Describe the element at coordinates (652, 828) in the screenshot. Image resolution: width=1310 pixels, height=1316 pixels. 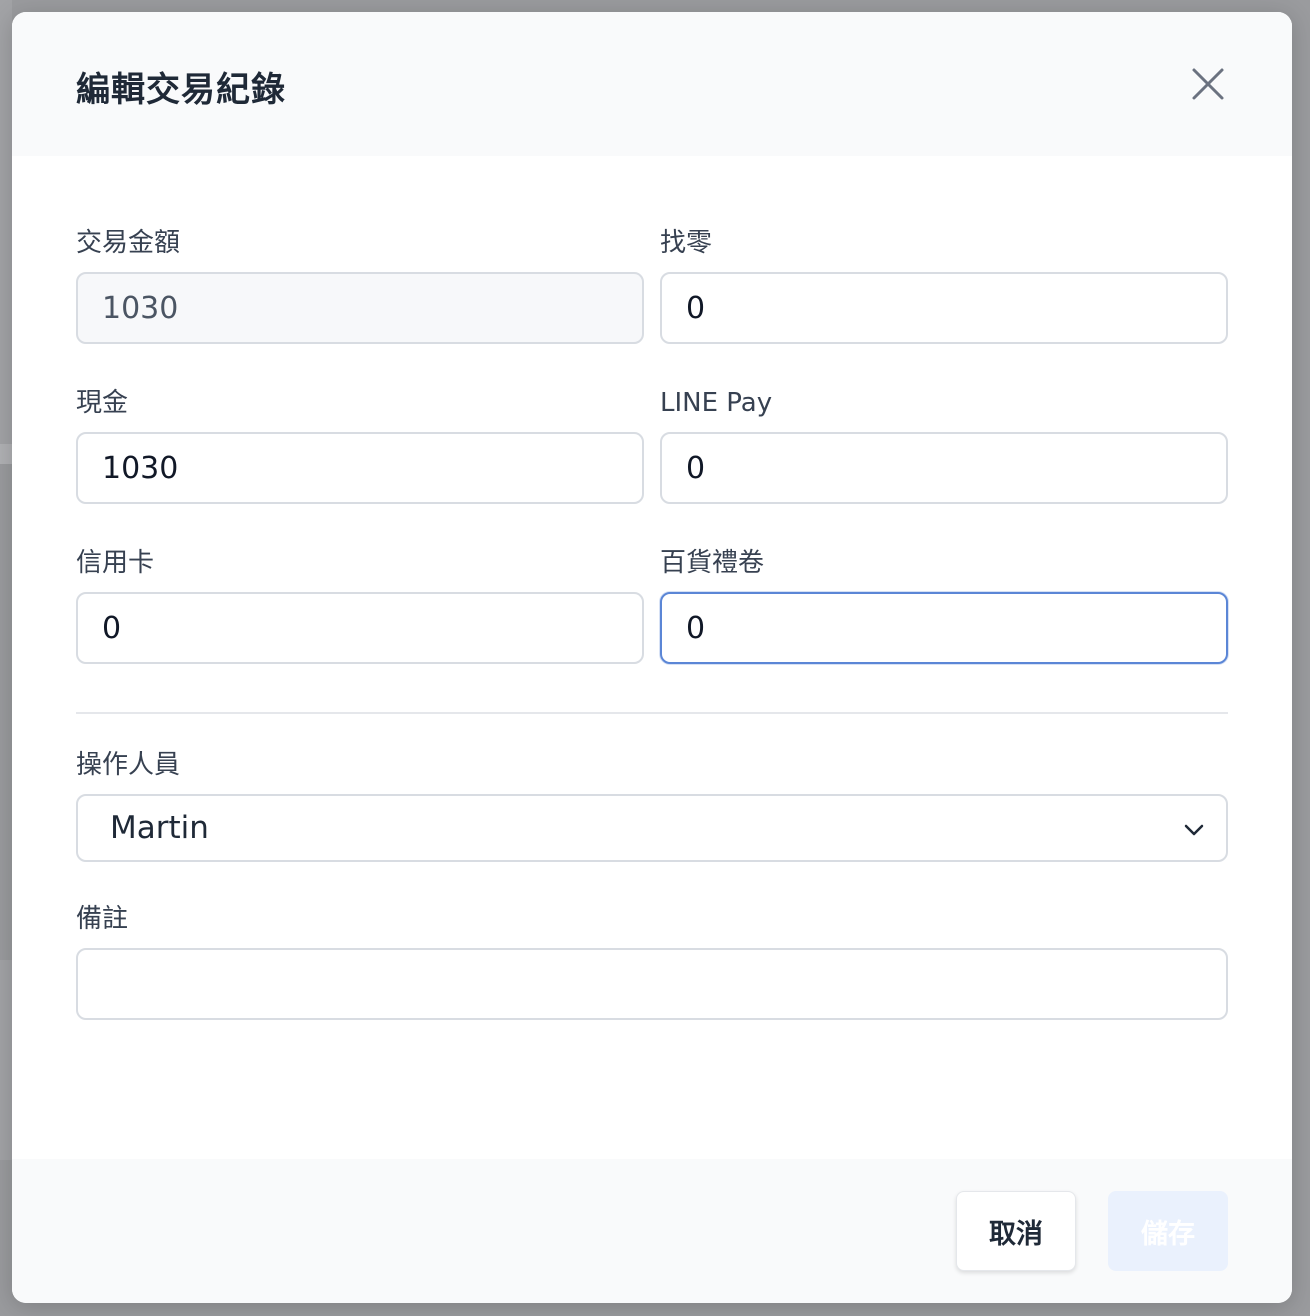
I see `operator-select: Martin` at that location.